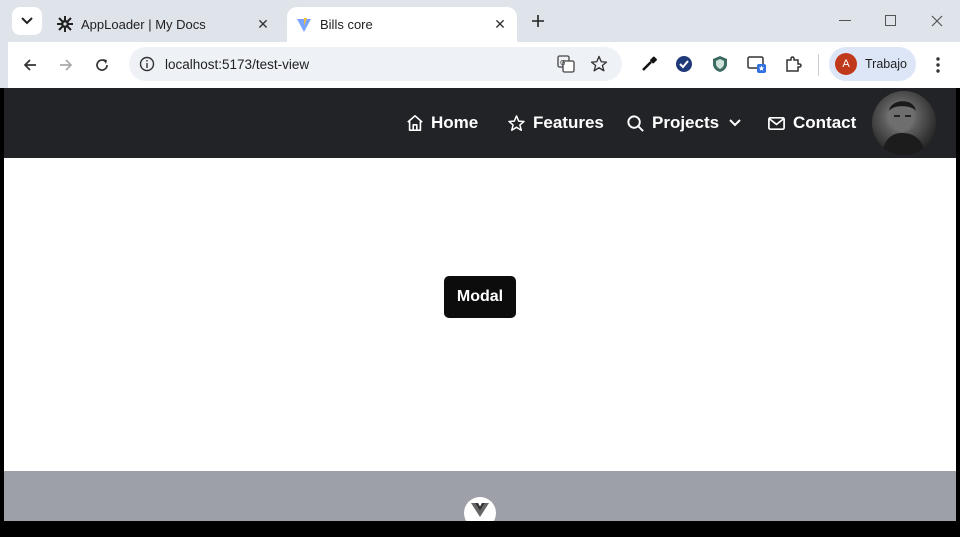 This screenshot has width=960, height=537. I want to click on vue-logo-button, so click(480, 509).